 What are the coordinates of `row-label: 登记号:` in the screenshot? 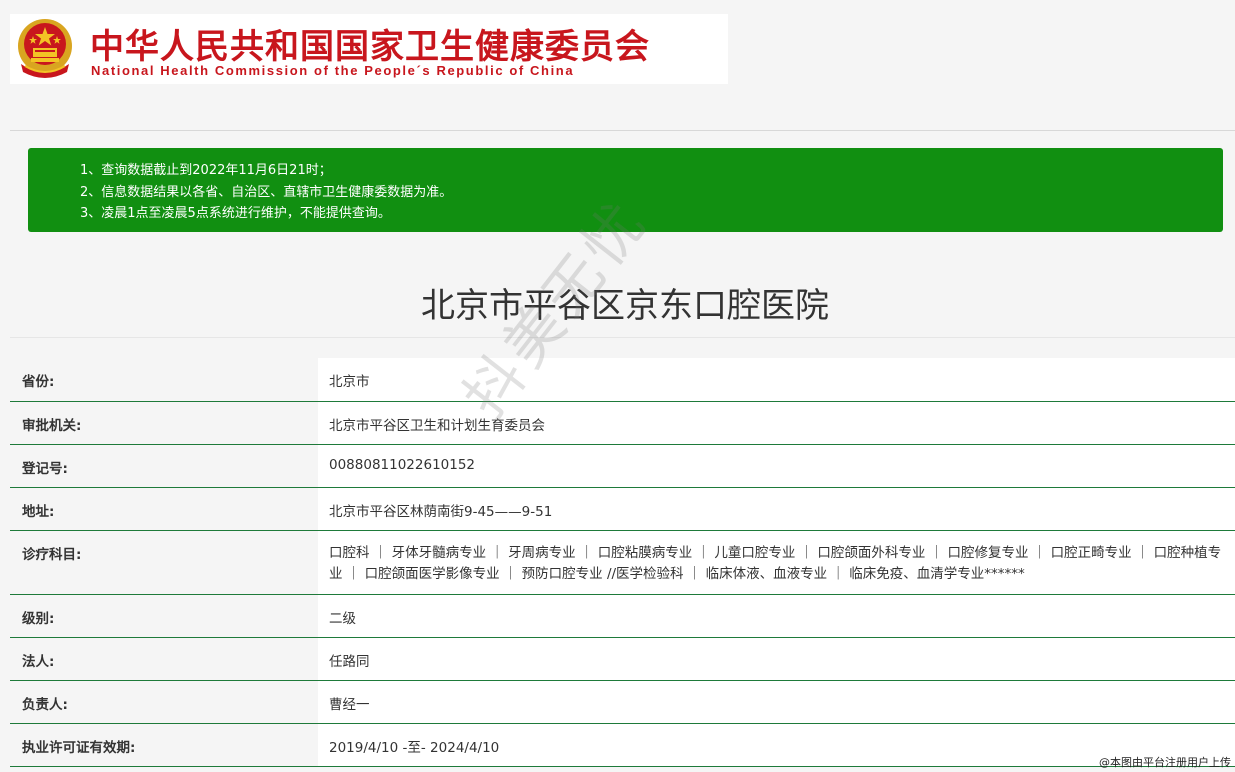 It's located at (164, 466).